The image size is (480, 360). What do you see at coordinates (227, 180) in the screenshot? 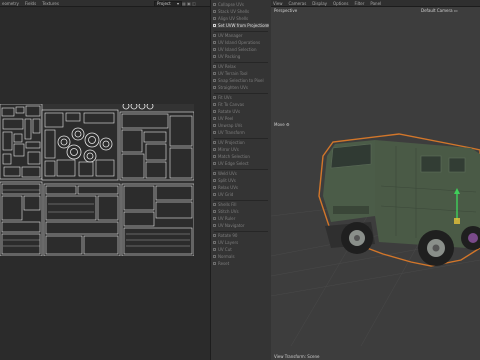
I see `tool-item-label: Split UVs` at bounding box center [227, 180].